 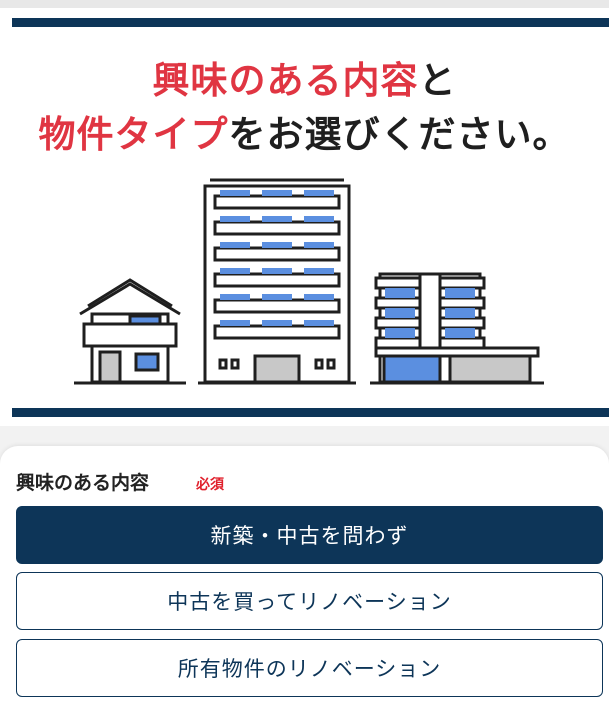 I want to click on top-strip, so click(x=304, y=4).